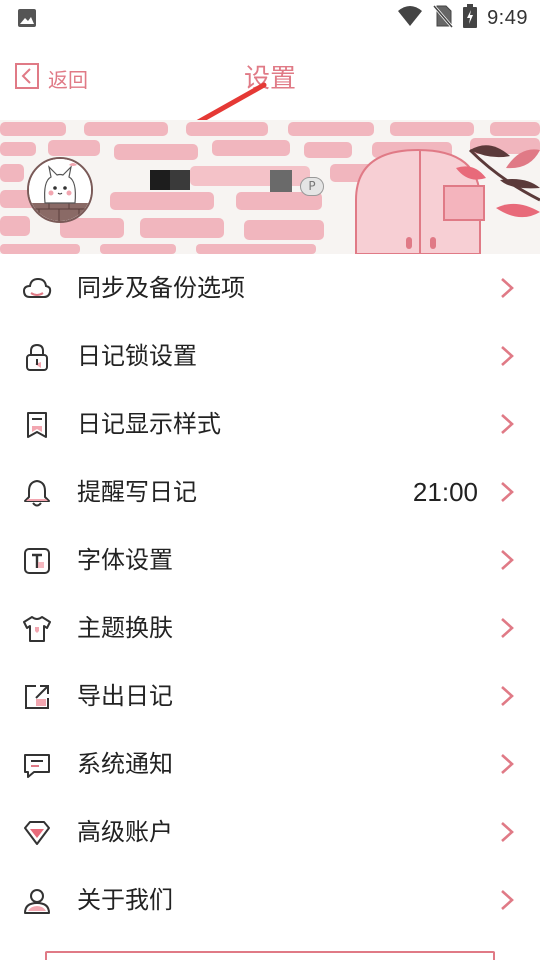 The height and width of the screenshot is (960, 540). What do you see at coordinates (27, 20) in the screenshot?
I see `photo-icon` at bounding box center [27, 20].